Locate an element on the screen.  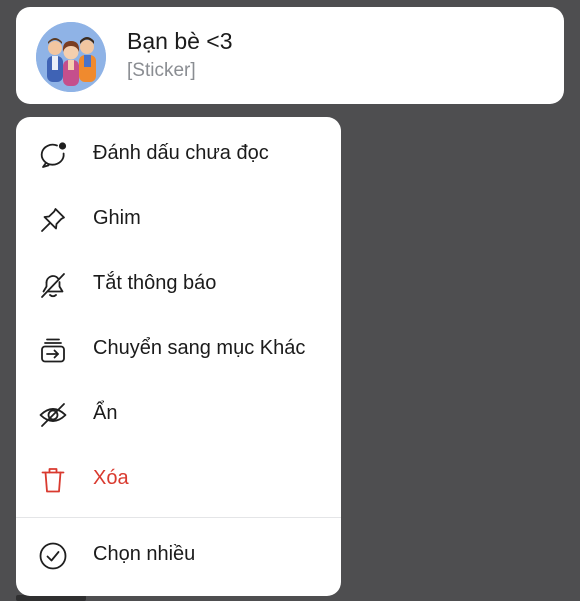
menu-item-label: Chuyển sang mục Khác is located at coordinates (199, 348).